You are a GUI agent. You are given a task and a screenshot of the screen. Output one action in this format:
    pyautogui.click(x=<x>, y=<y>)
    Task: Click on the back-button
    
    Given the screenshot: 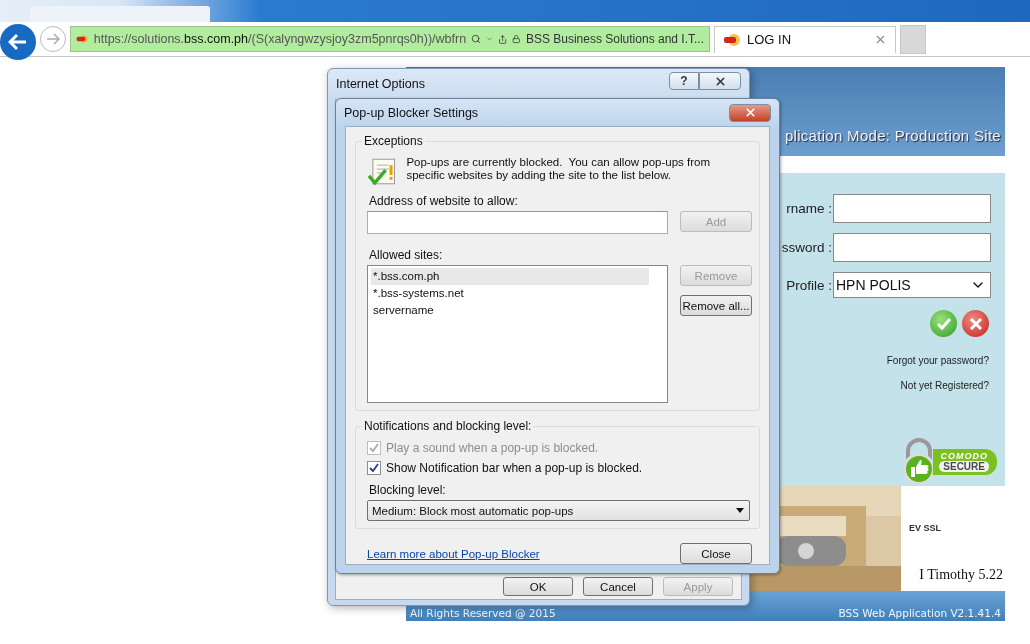 What is the action you would take?
    pyautogui.click(x=18, y=42)
    